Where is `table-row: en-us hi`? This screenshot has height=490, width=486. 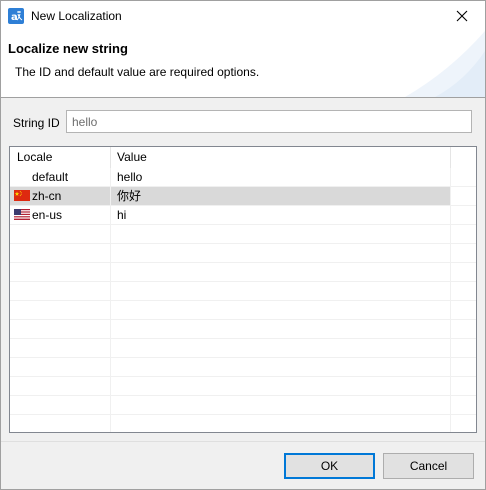
table-row: en-us hi is located at coordinates (243, 215).